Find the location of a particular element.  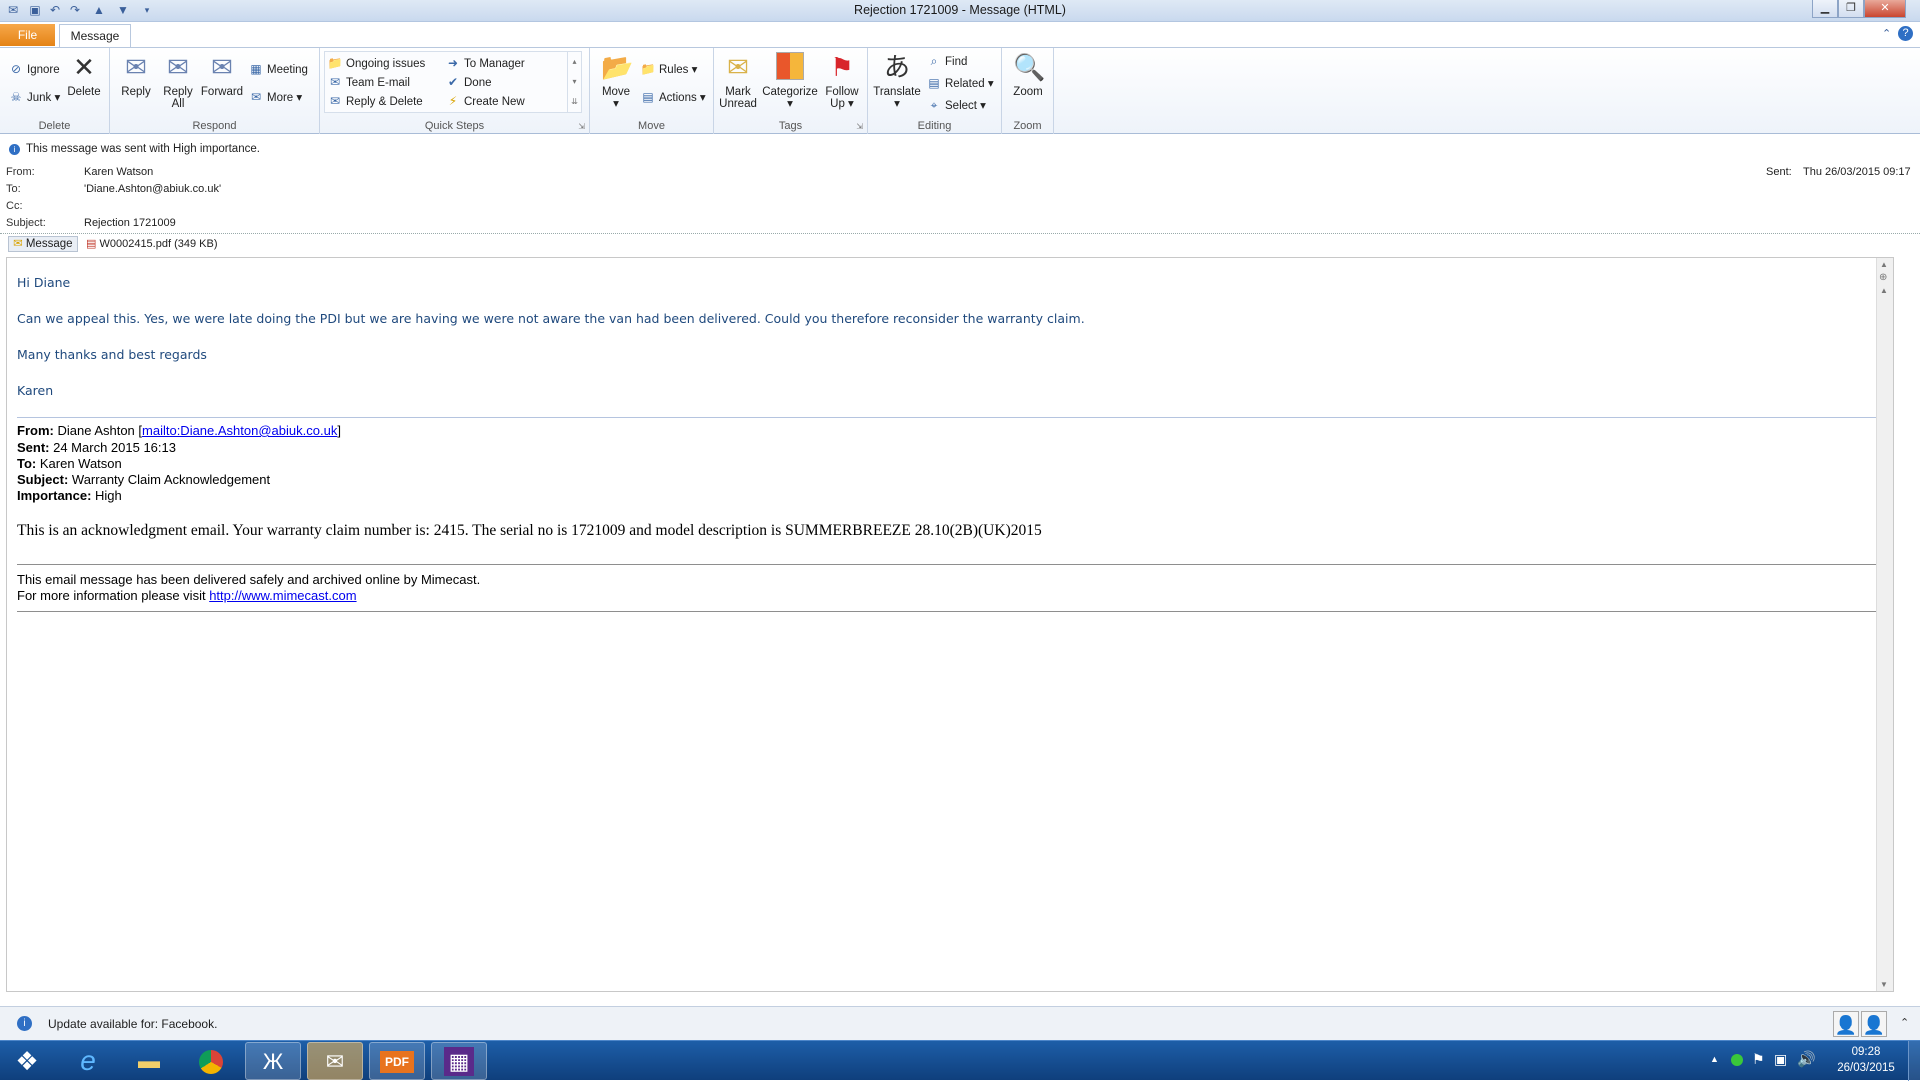

cc-label: Cc: is located at coordinates (14, 206).